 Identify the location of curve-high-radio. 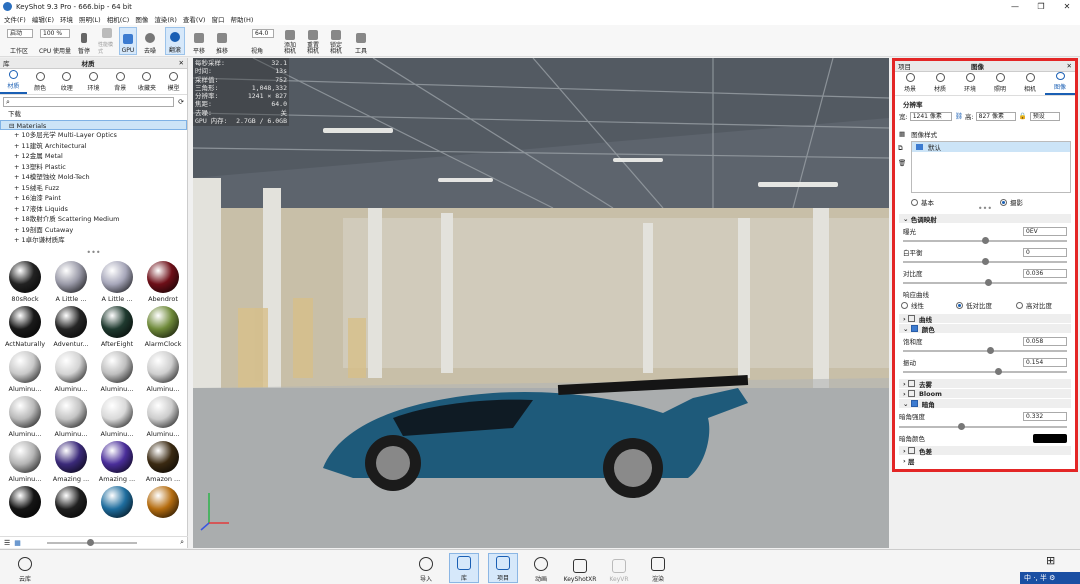
(1019, 305).